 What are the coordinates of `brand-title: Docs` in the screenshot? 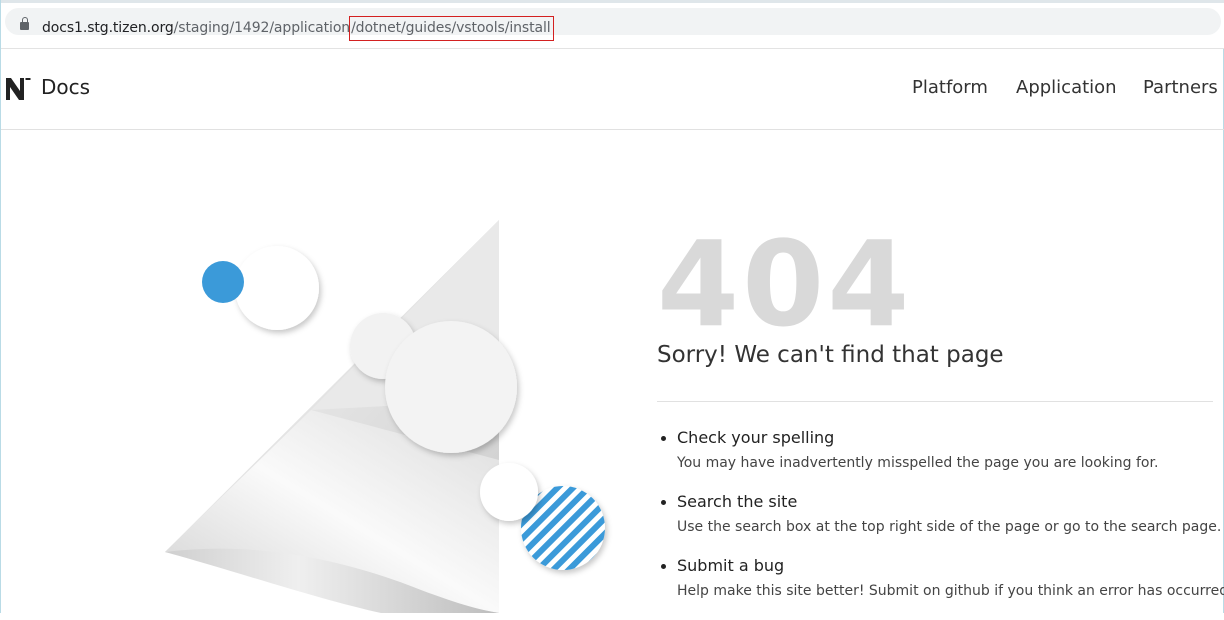 It's located at (65, 87).